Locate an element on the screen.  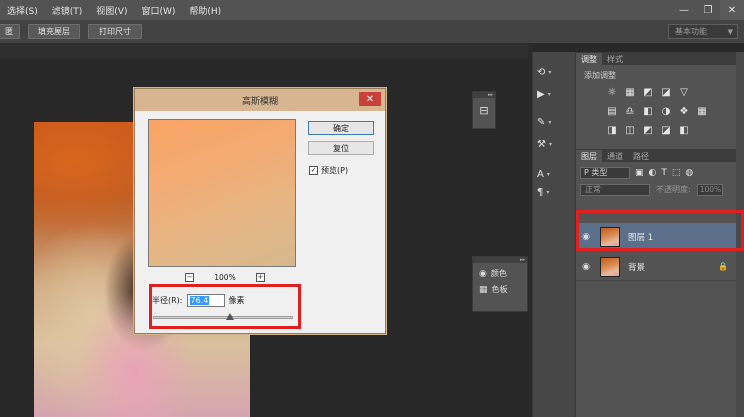
menu-help: 帮助(H) is located at coordinates (205, 10).